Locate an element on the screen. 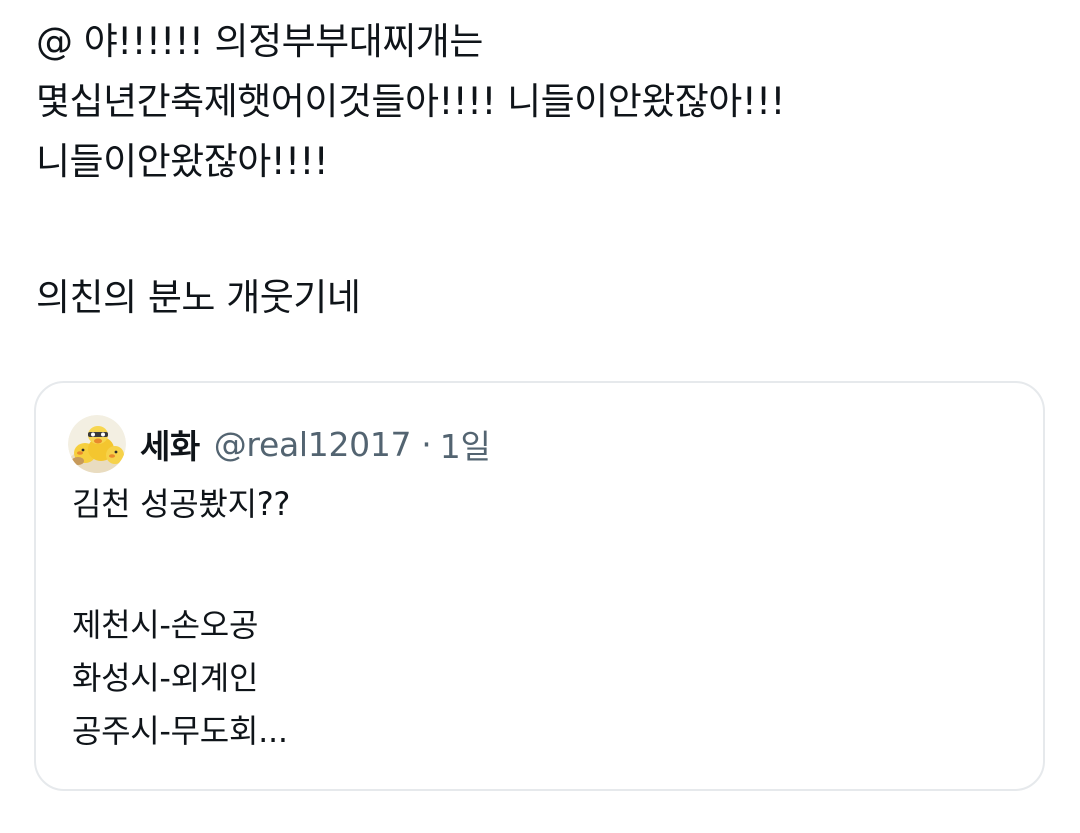  tweet-text-line: 몇십년간축제햇어이것들아!!!! 니들이안왔잖아!!! is located at coordinates (410, 101).